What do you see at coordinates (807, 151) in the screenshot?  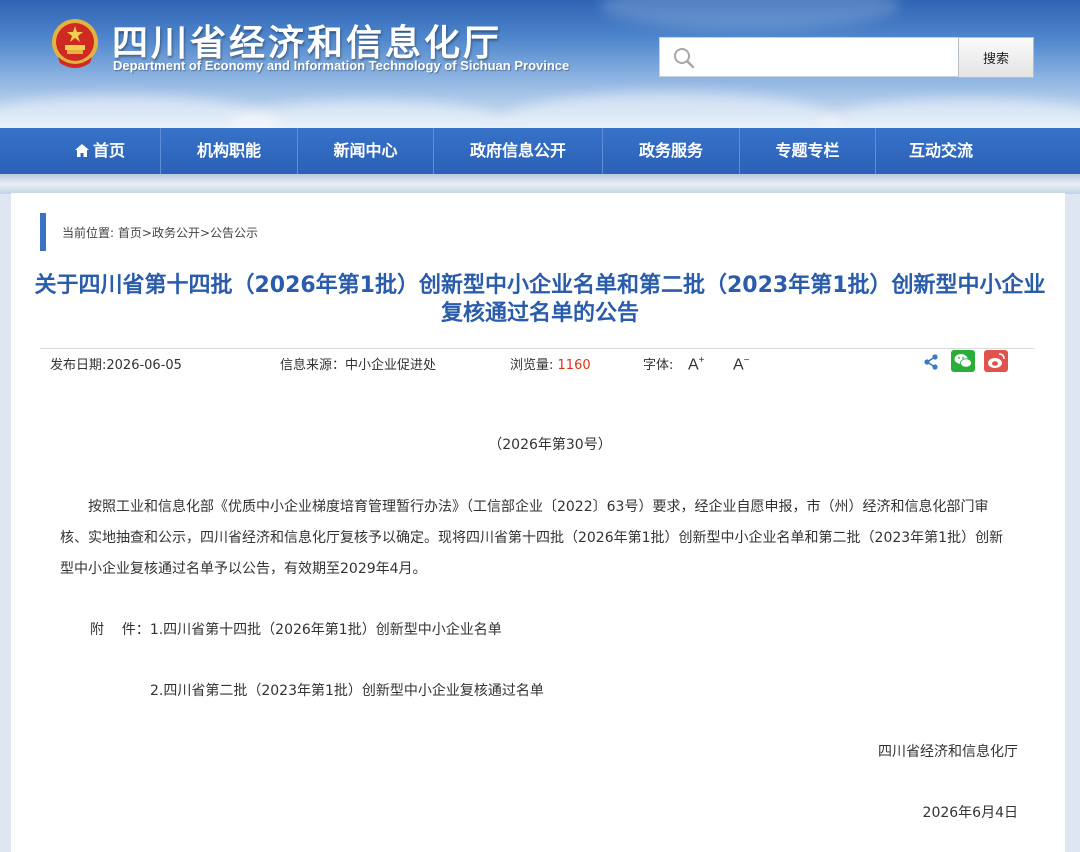 I see `nav-item-topics: 专题专栏` at bounding box center [807, 151].